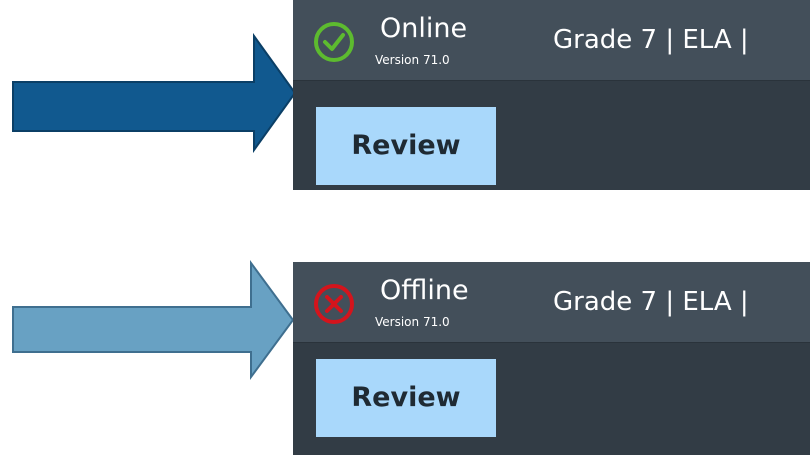 This screenshot has height=455, width=810. Describe the element at coordinates (424, 290) in the screenshot. I see `connection-status: Offline` at that location.